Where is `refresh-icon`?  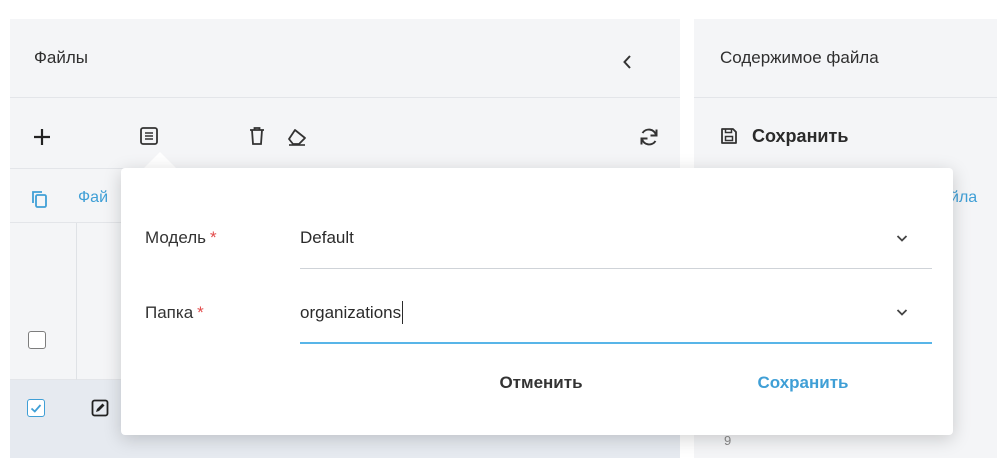 refresh-icon is located at coordinates (649, 137).